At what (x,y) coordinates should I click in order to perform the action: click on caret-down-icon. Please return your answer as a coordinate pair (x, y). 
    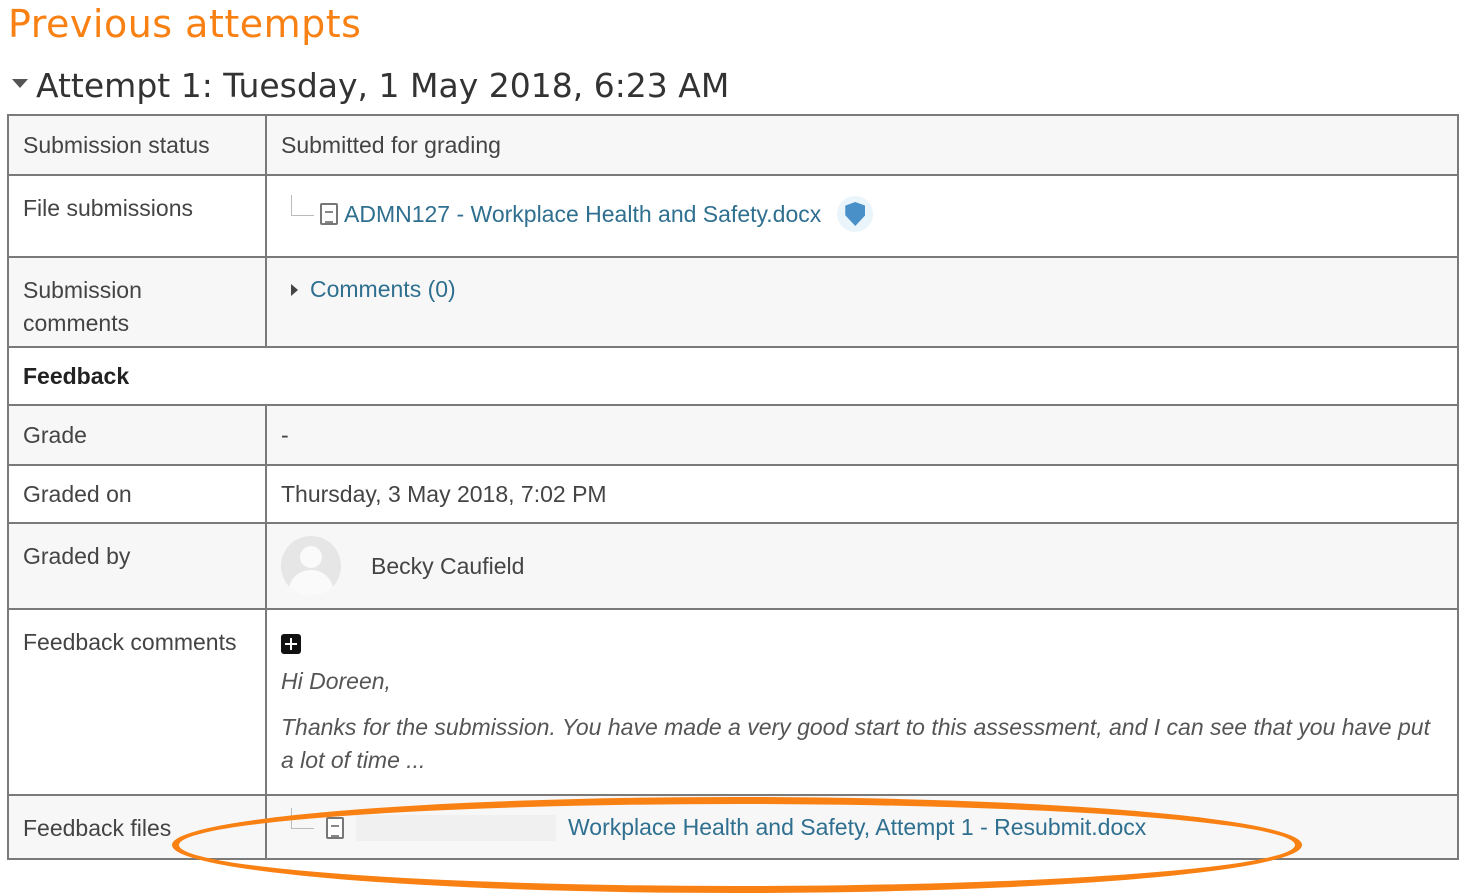
    Looking at the image, I should click on (20, 83).